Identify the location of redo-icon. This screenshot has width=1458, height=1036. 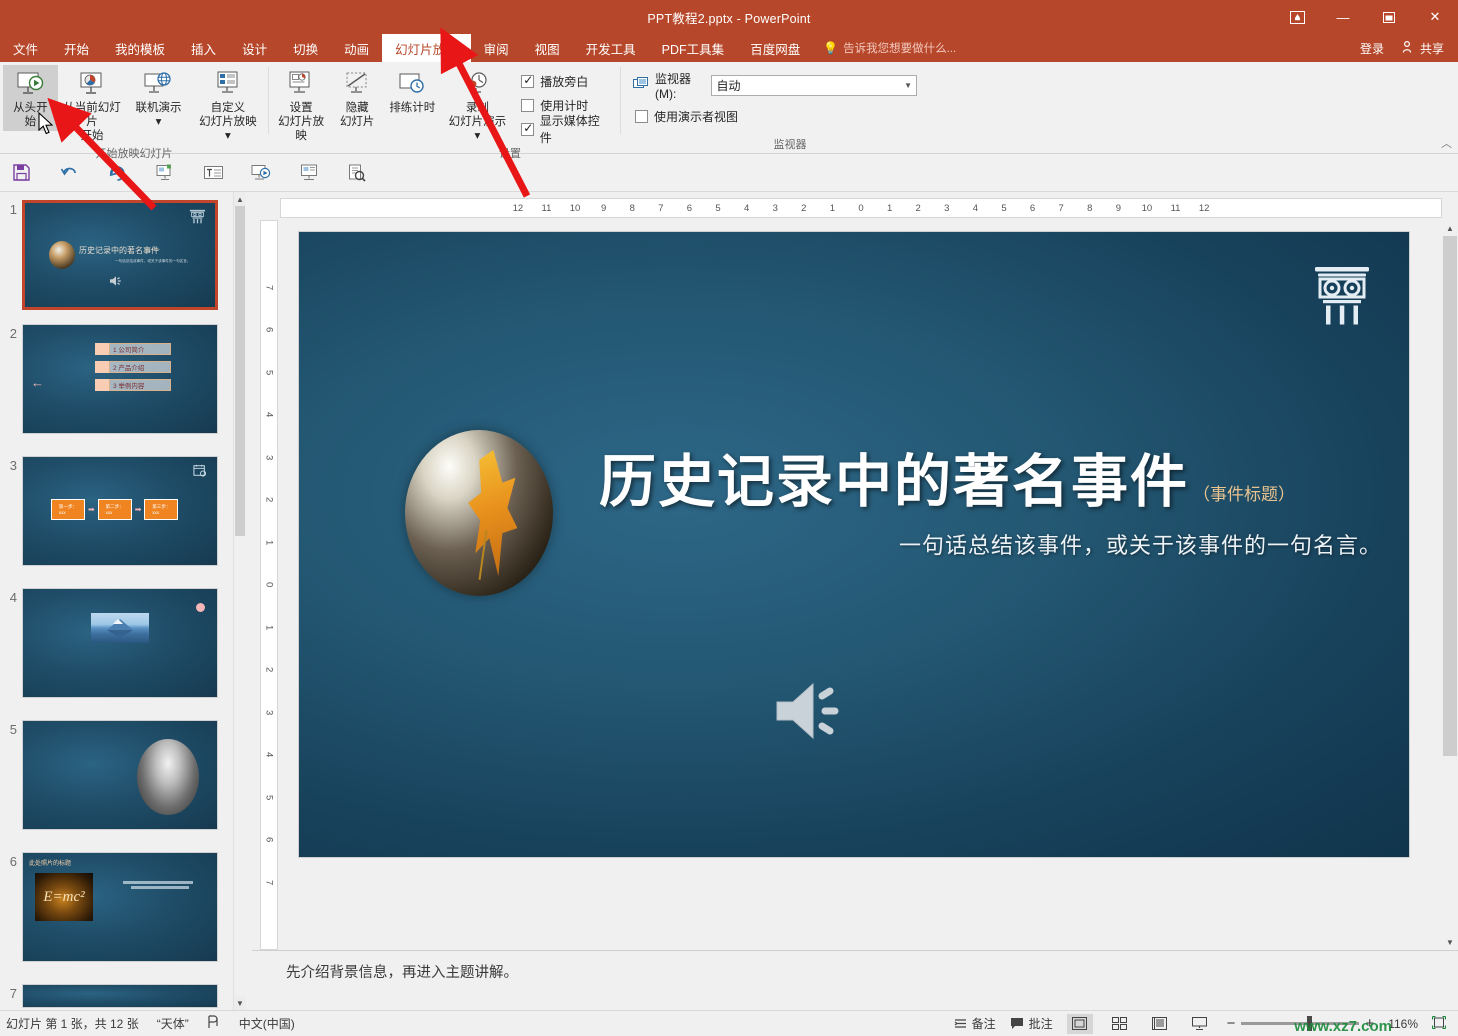
(117, 173).